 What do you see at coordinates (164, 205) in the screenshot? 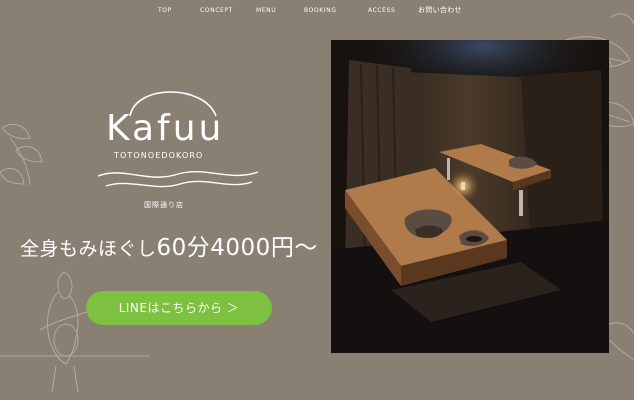
I see `logo-branch-name: 国際通り店` at bounding box center [164, 205].